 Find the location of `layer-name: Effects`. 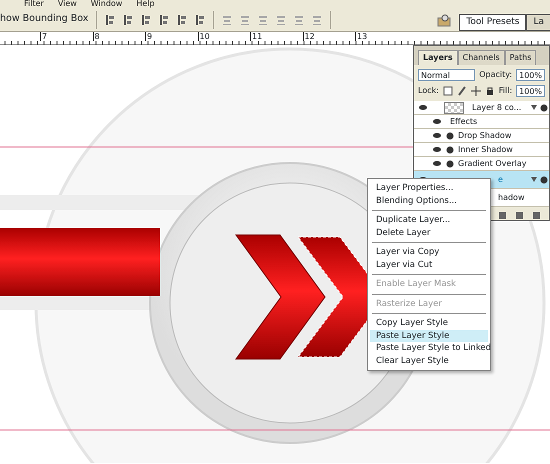

layer-name: Effects is located at coordinates (464, 122).